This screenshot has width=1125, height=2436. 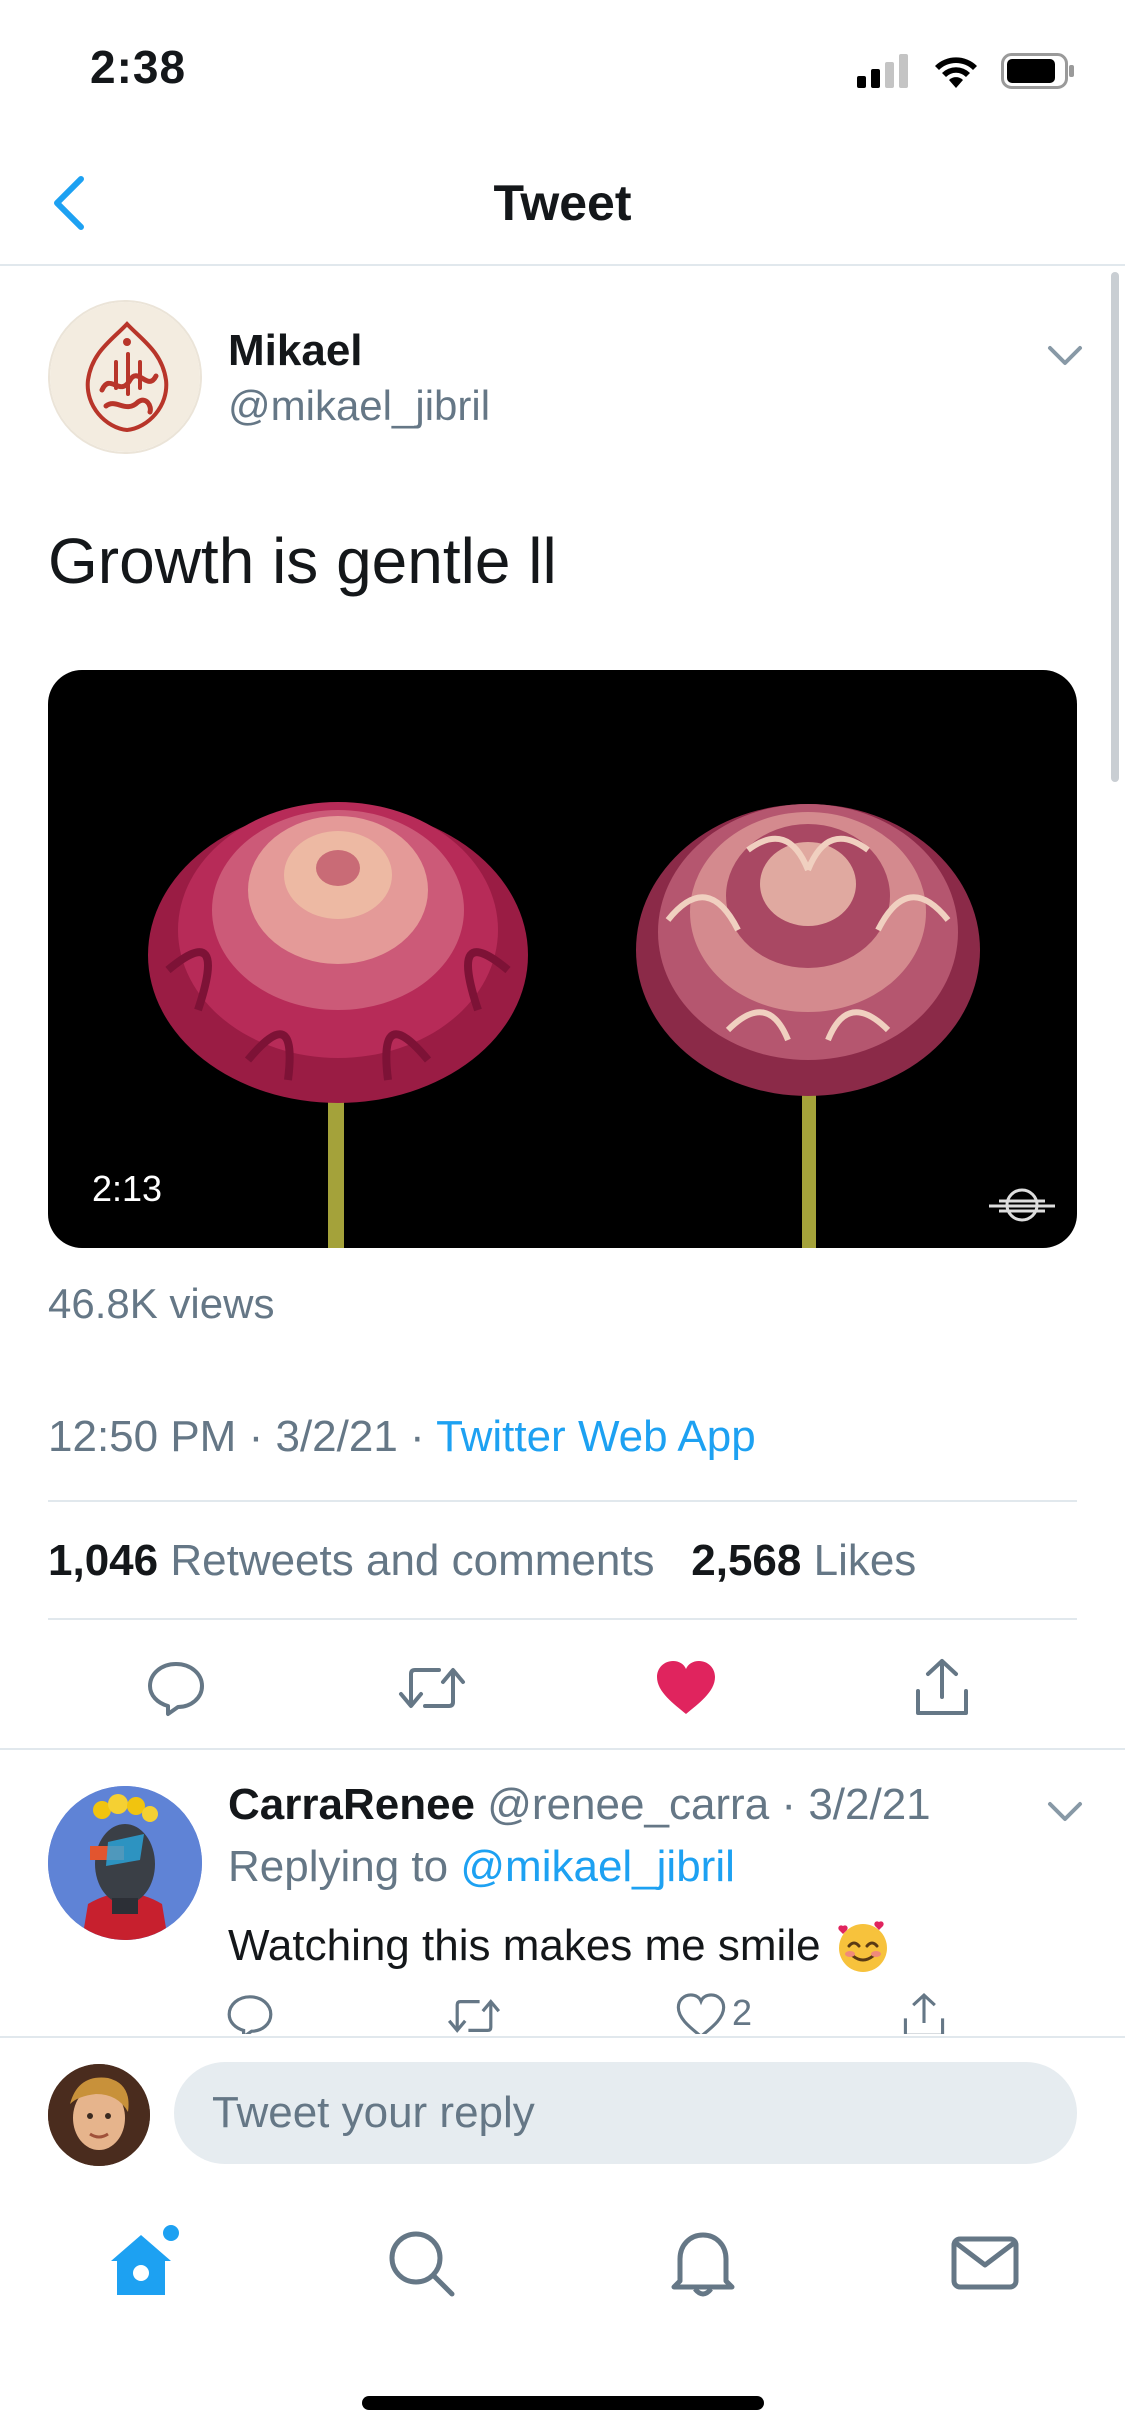 I want to click on tab-bar, so click(x=562, y=2260).